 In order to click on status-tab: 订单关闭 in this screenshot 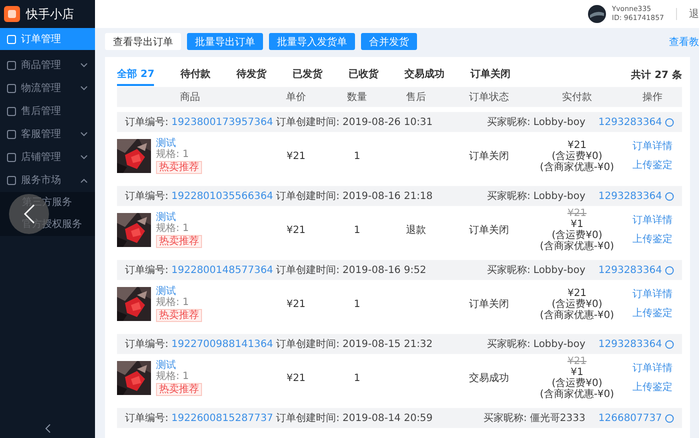, I will do `click(490, 75)`.